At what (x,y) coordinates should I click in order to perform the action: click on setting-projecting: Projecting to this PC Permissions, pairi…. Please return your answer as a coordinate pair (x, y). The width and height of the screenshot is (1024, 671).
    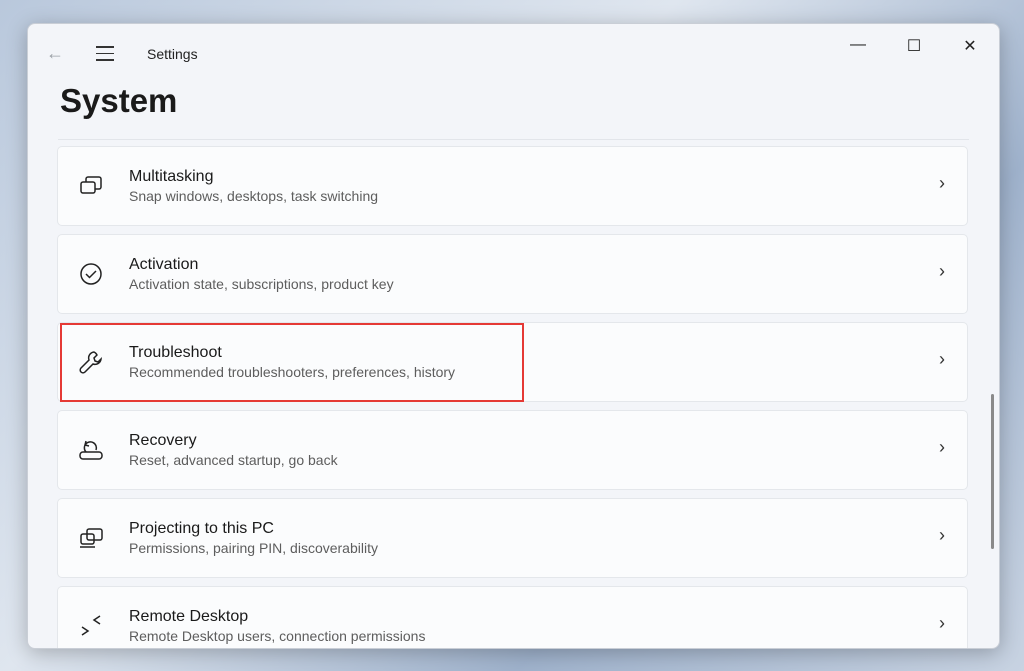
    Looking at the image, I should click on (512, 538).